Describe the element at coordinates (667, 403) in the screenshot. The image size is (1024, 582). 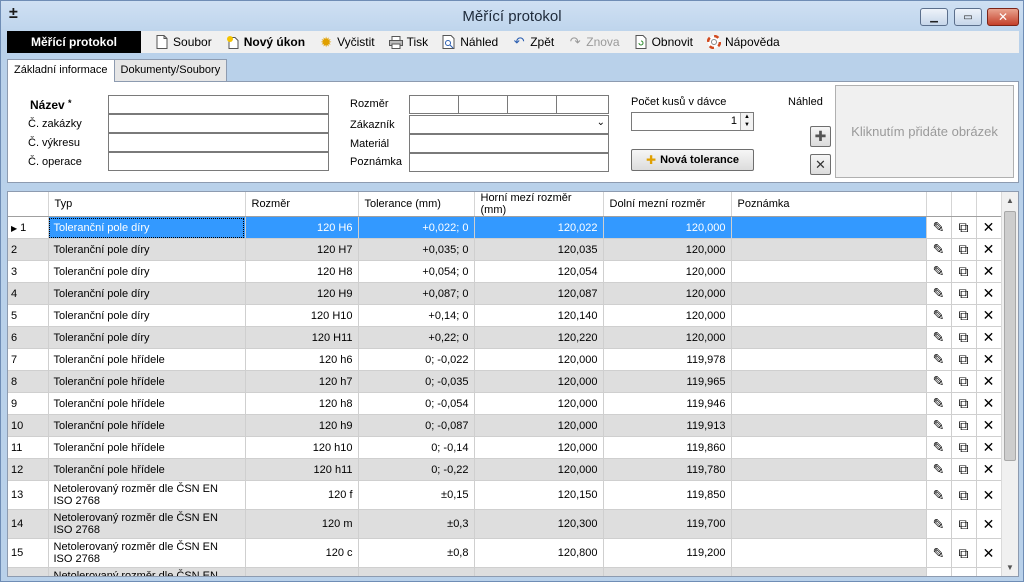
I see `cell-lower-limit: 119,946` at that location.